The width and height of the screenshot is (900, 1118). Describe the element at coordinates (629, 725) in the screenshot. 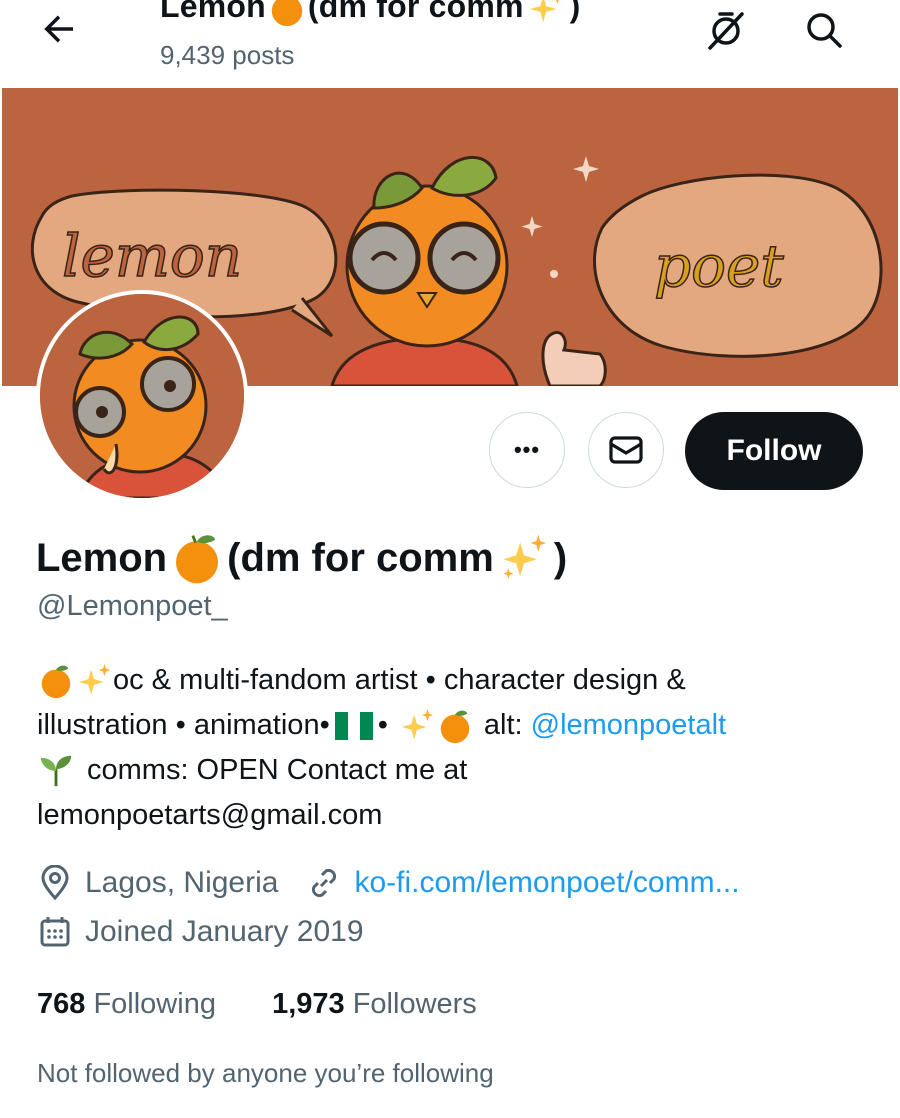

I see `alt-account-link: @lemonpoetalt` at that location.